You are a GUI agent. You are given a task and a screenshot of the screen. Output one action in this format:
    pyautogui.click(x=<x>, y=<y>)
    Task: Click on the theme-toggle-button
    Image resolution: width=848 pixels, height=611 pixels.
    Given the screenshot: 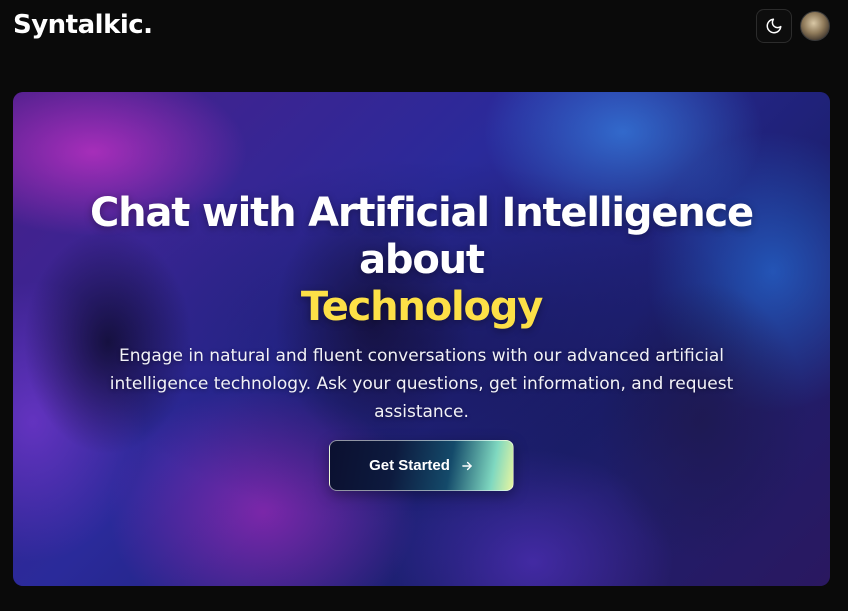 What is the action you would take?
    pyautogui.click(x=774, y=26)
    